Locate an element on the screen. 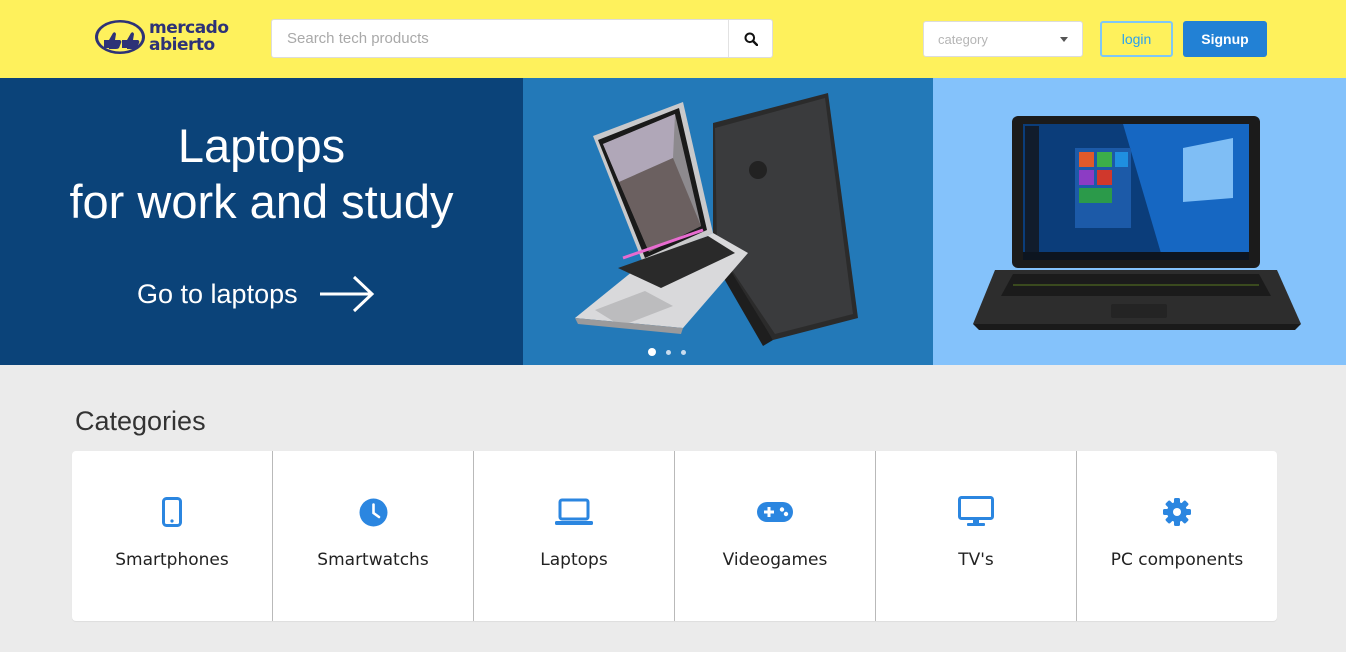 This screenshot has width=1346, height=652. logo-text: mercado abierto is located at coordinates (189, 37).